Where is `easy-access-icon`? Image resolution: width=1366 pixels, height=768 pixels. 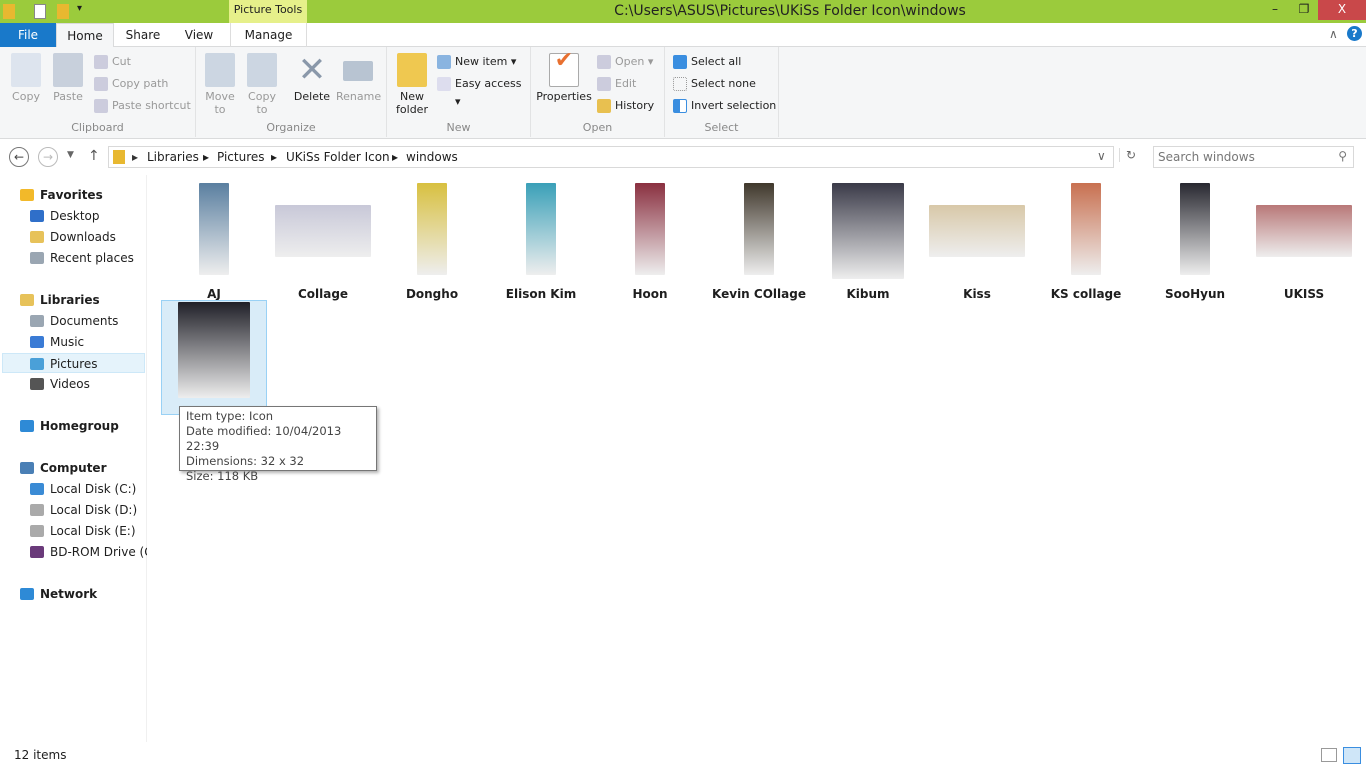
easy-access-icon is located at coordinates (444, 84).